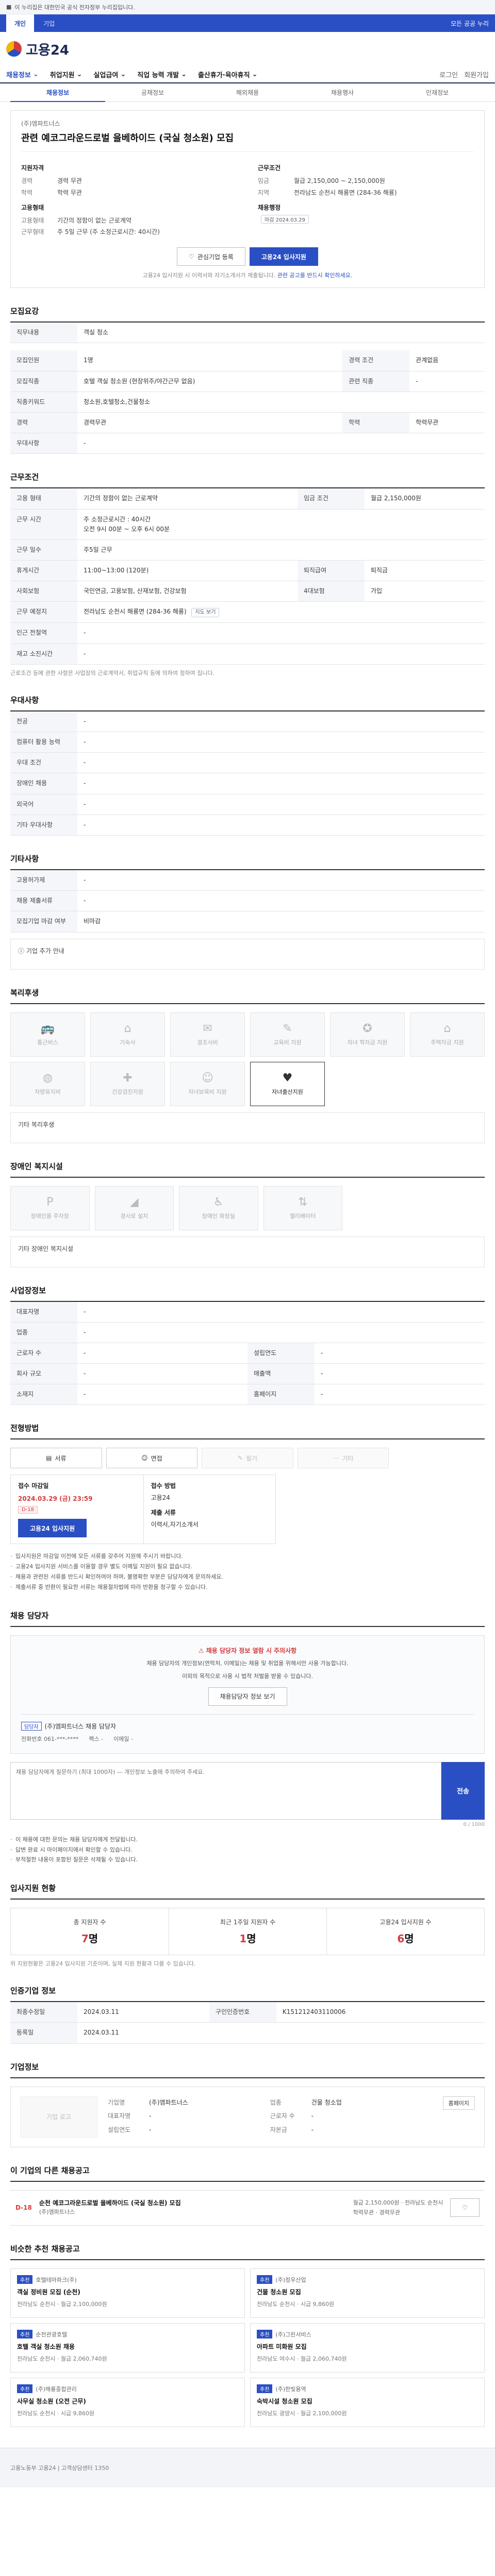  Describe the element at coordinates (53, 1528) in the screenshot. I see `apply-button-bottom: 고용24 입사지원` at that location.